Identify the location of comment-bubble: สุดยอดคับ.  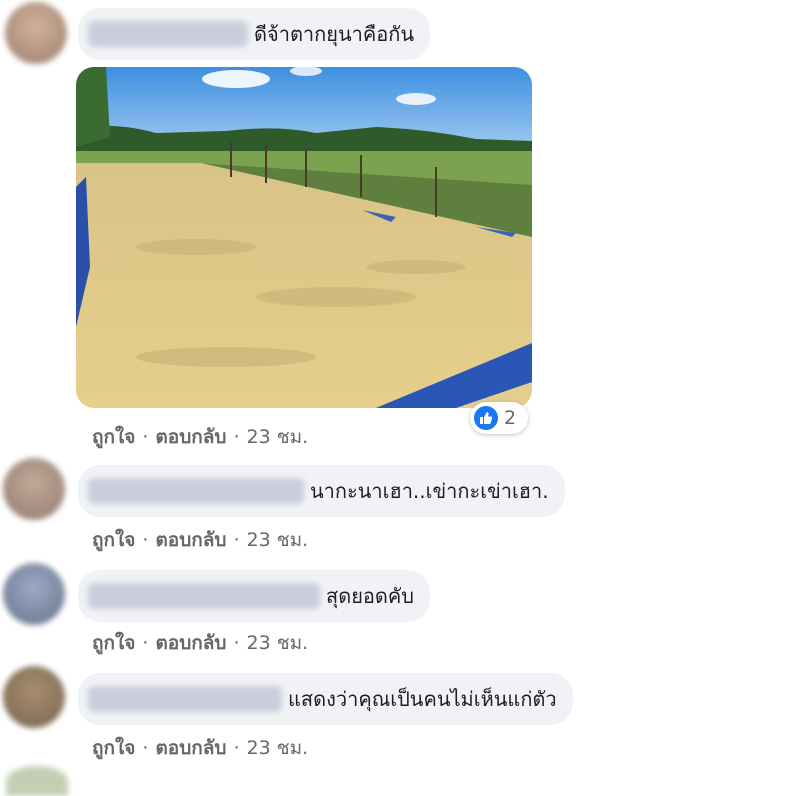
(254, 596).